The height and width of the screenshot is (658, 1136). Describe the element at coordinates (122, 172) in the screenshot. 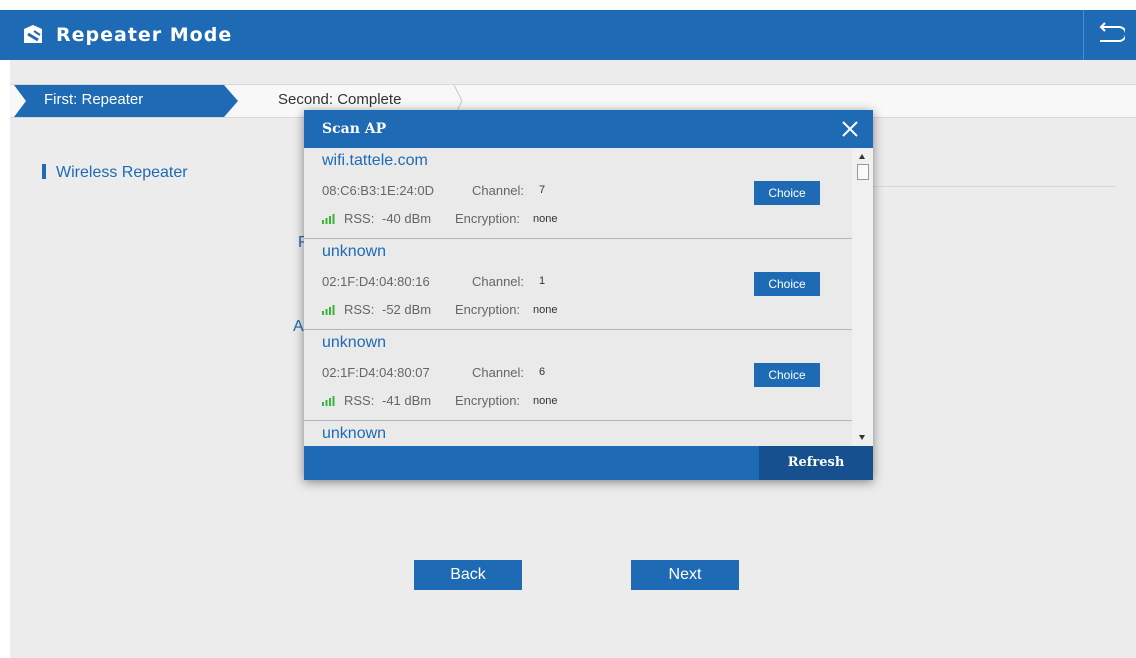

I see `section-title-text: Wireless Repeater` at that location.